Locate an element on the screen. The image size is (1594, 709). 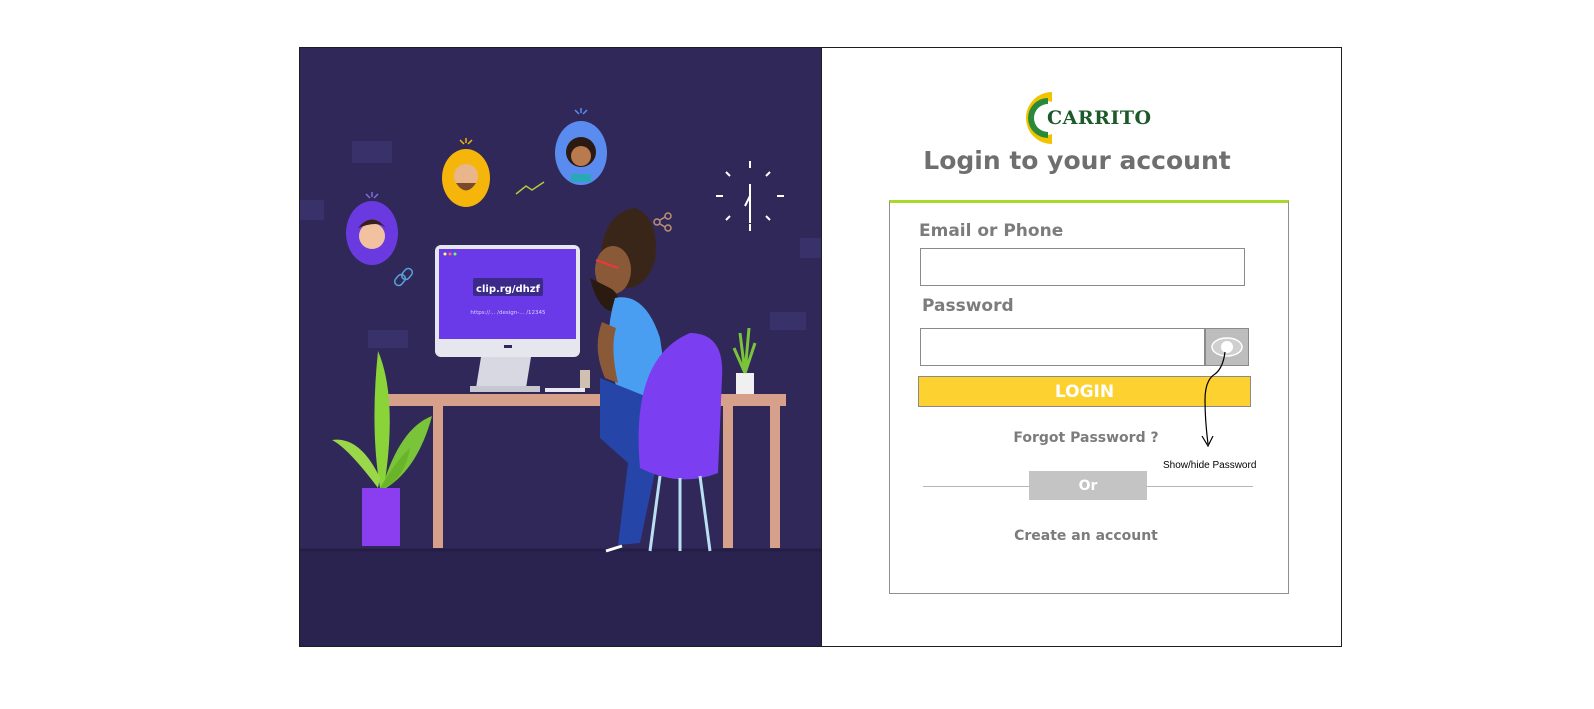
link-icon is located at coordinates (403, 277).